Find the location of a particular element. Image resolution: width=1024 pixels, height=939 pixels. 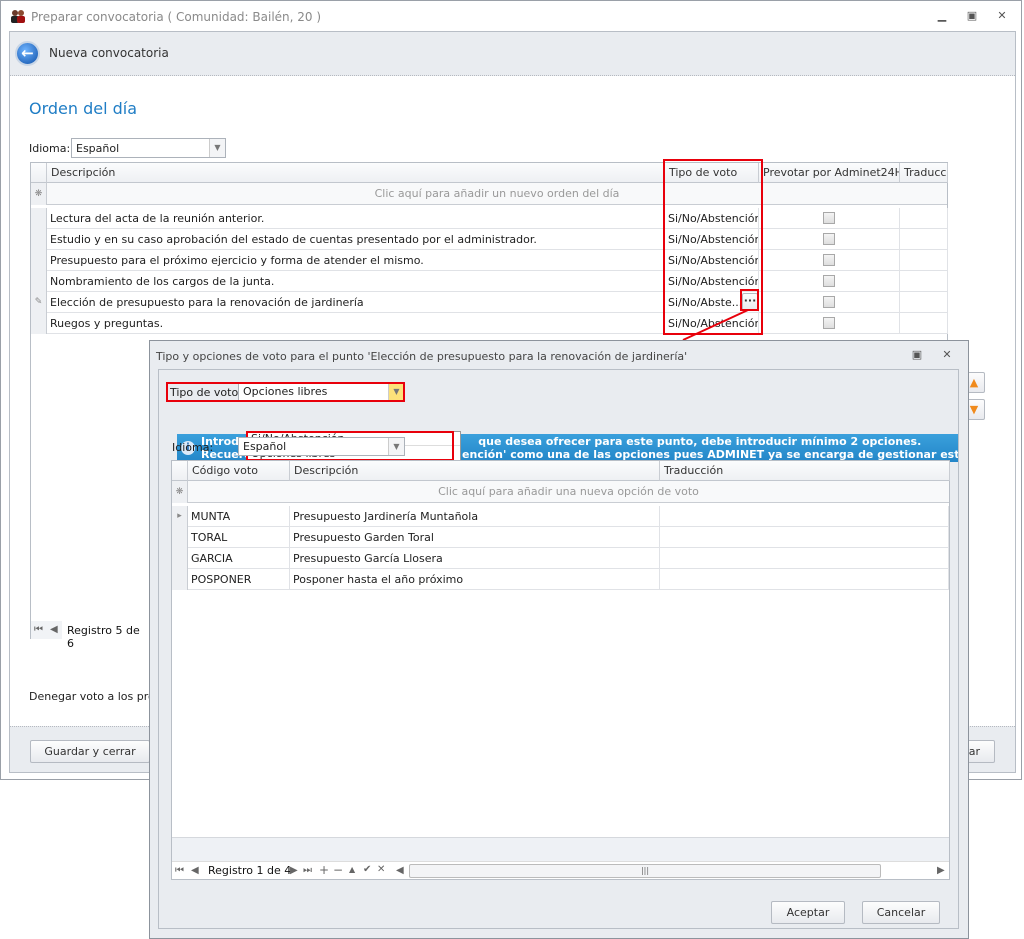

cancel-button: Cancelar is located at coordinates (901, 912).